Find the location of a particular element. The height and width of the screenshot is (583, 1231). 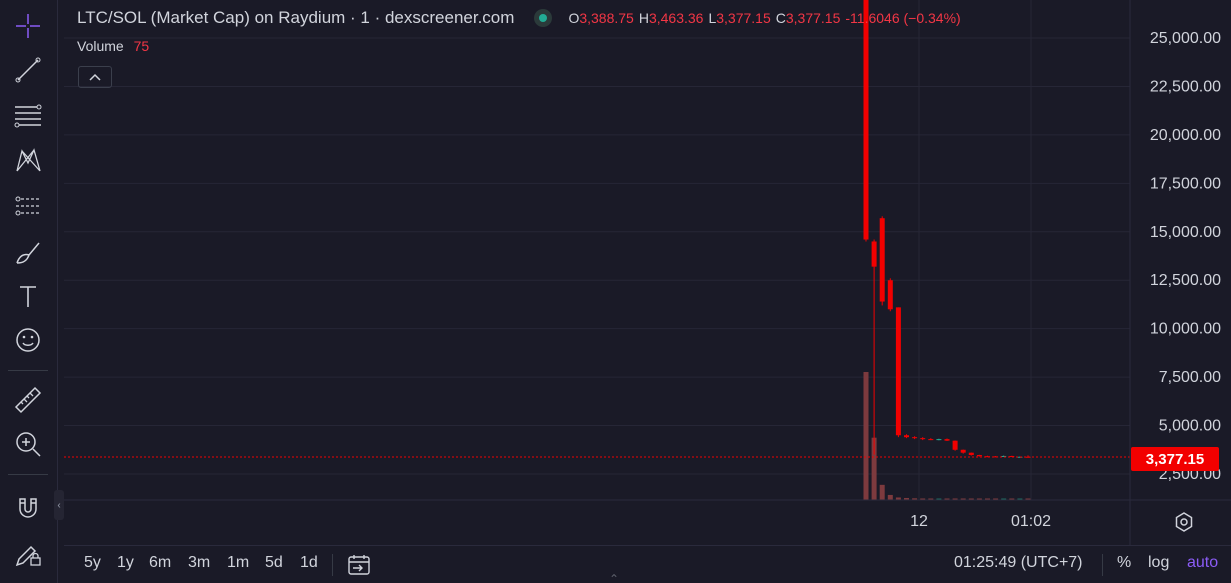

status-icon is located at coordinates (543, 18).